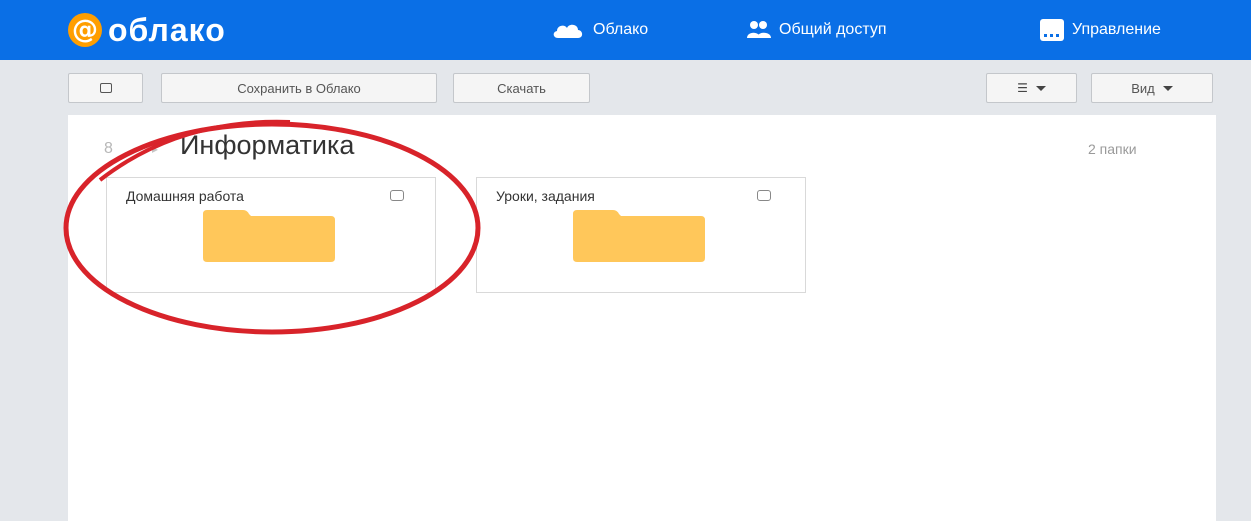 The height and width of the screenshot is (521, 1251). What do you see at coordinates (108, 149) in the screenshot?
I see `breadcrumb-parent: 8` at bounding box center [108, 149].